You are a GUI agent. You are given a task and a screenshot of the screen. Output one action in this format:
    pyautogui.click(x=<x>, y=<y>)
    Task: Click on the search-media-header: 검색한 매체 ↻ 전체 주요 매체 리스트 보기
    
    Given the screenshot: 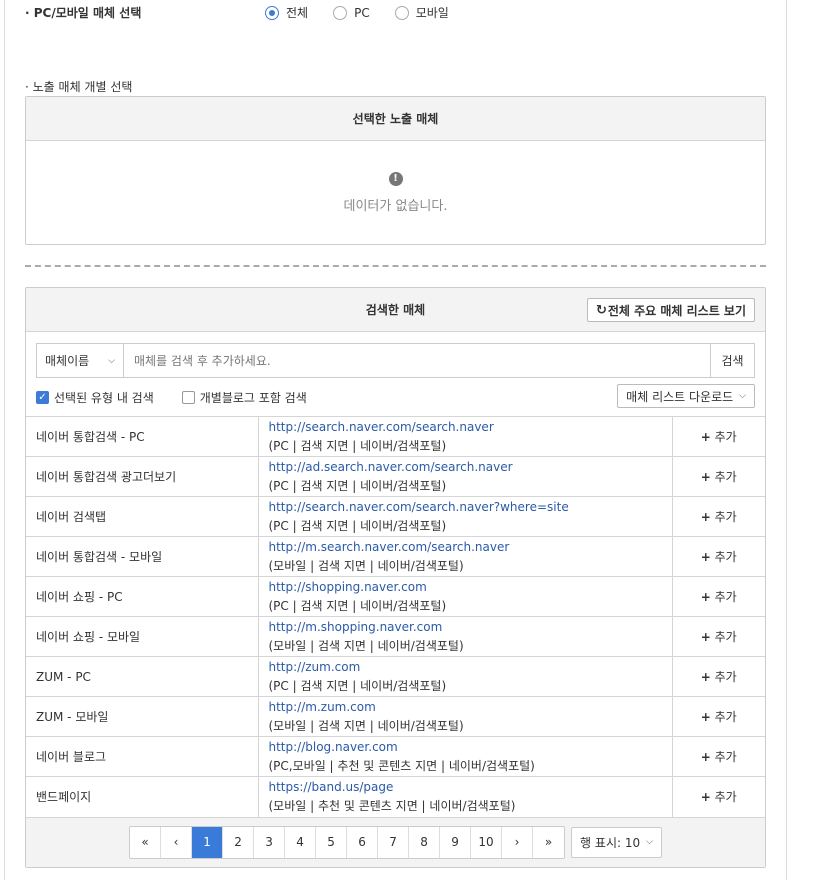 What is the action you would take?
    pyautogui.click(x=395, y=310)
    